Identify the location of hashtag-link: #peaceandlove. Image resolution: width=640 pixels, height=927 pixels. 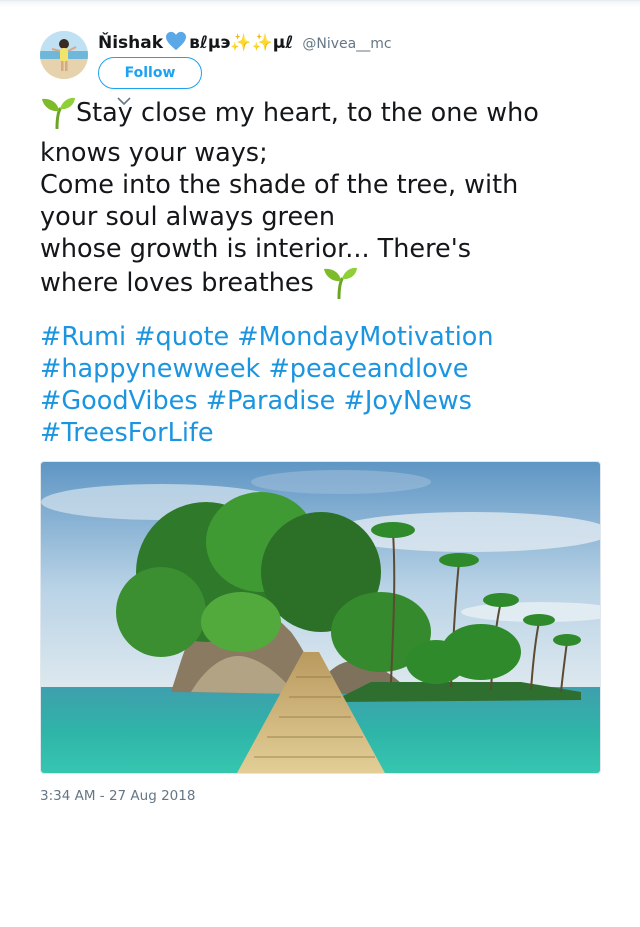
(368, 369).